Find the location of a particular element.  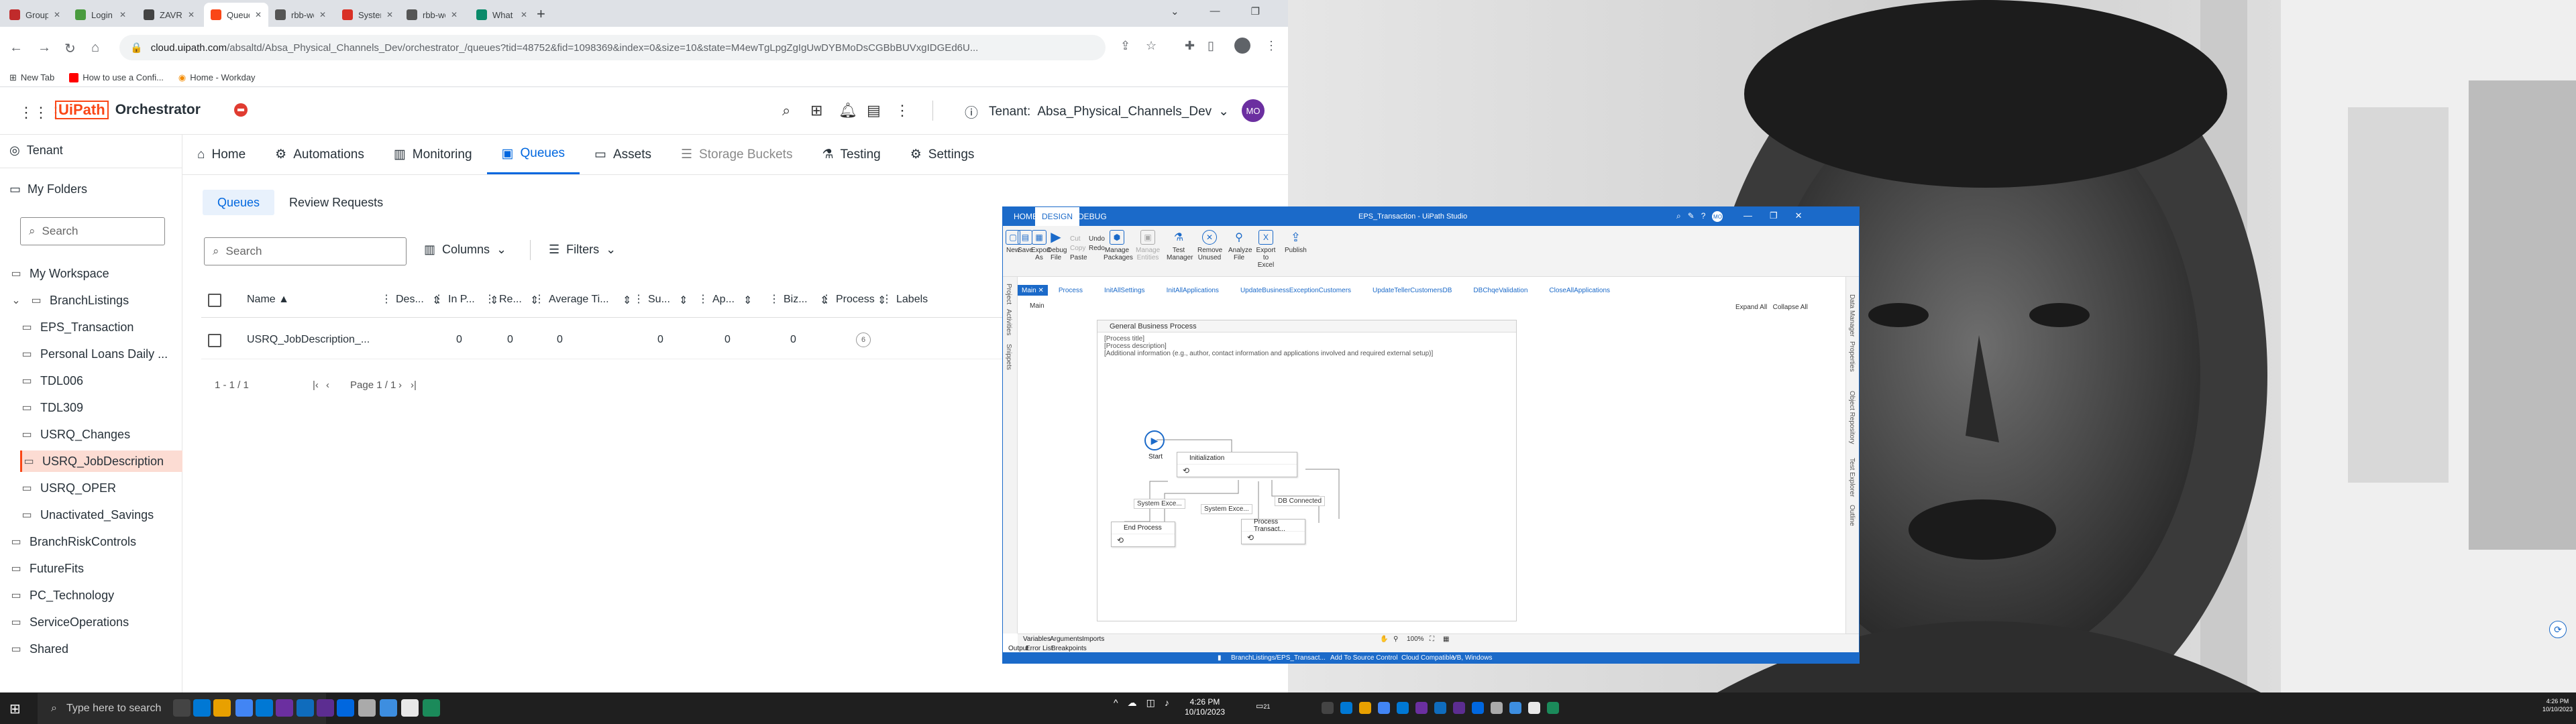

maximize-button: ❐ is located at coordinates (1255, 11).